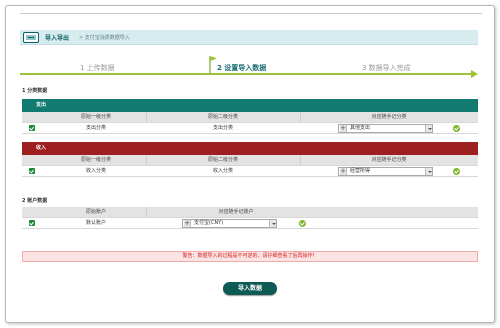  I want to click on col-mapped-account: 对应随手记账户, so click(236, 212).